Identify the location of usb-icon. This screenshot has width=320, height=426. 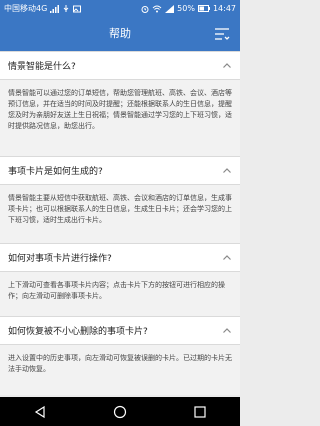
(66, 8).